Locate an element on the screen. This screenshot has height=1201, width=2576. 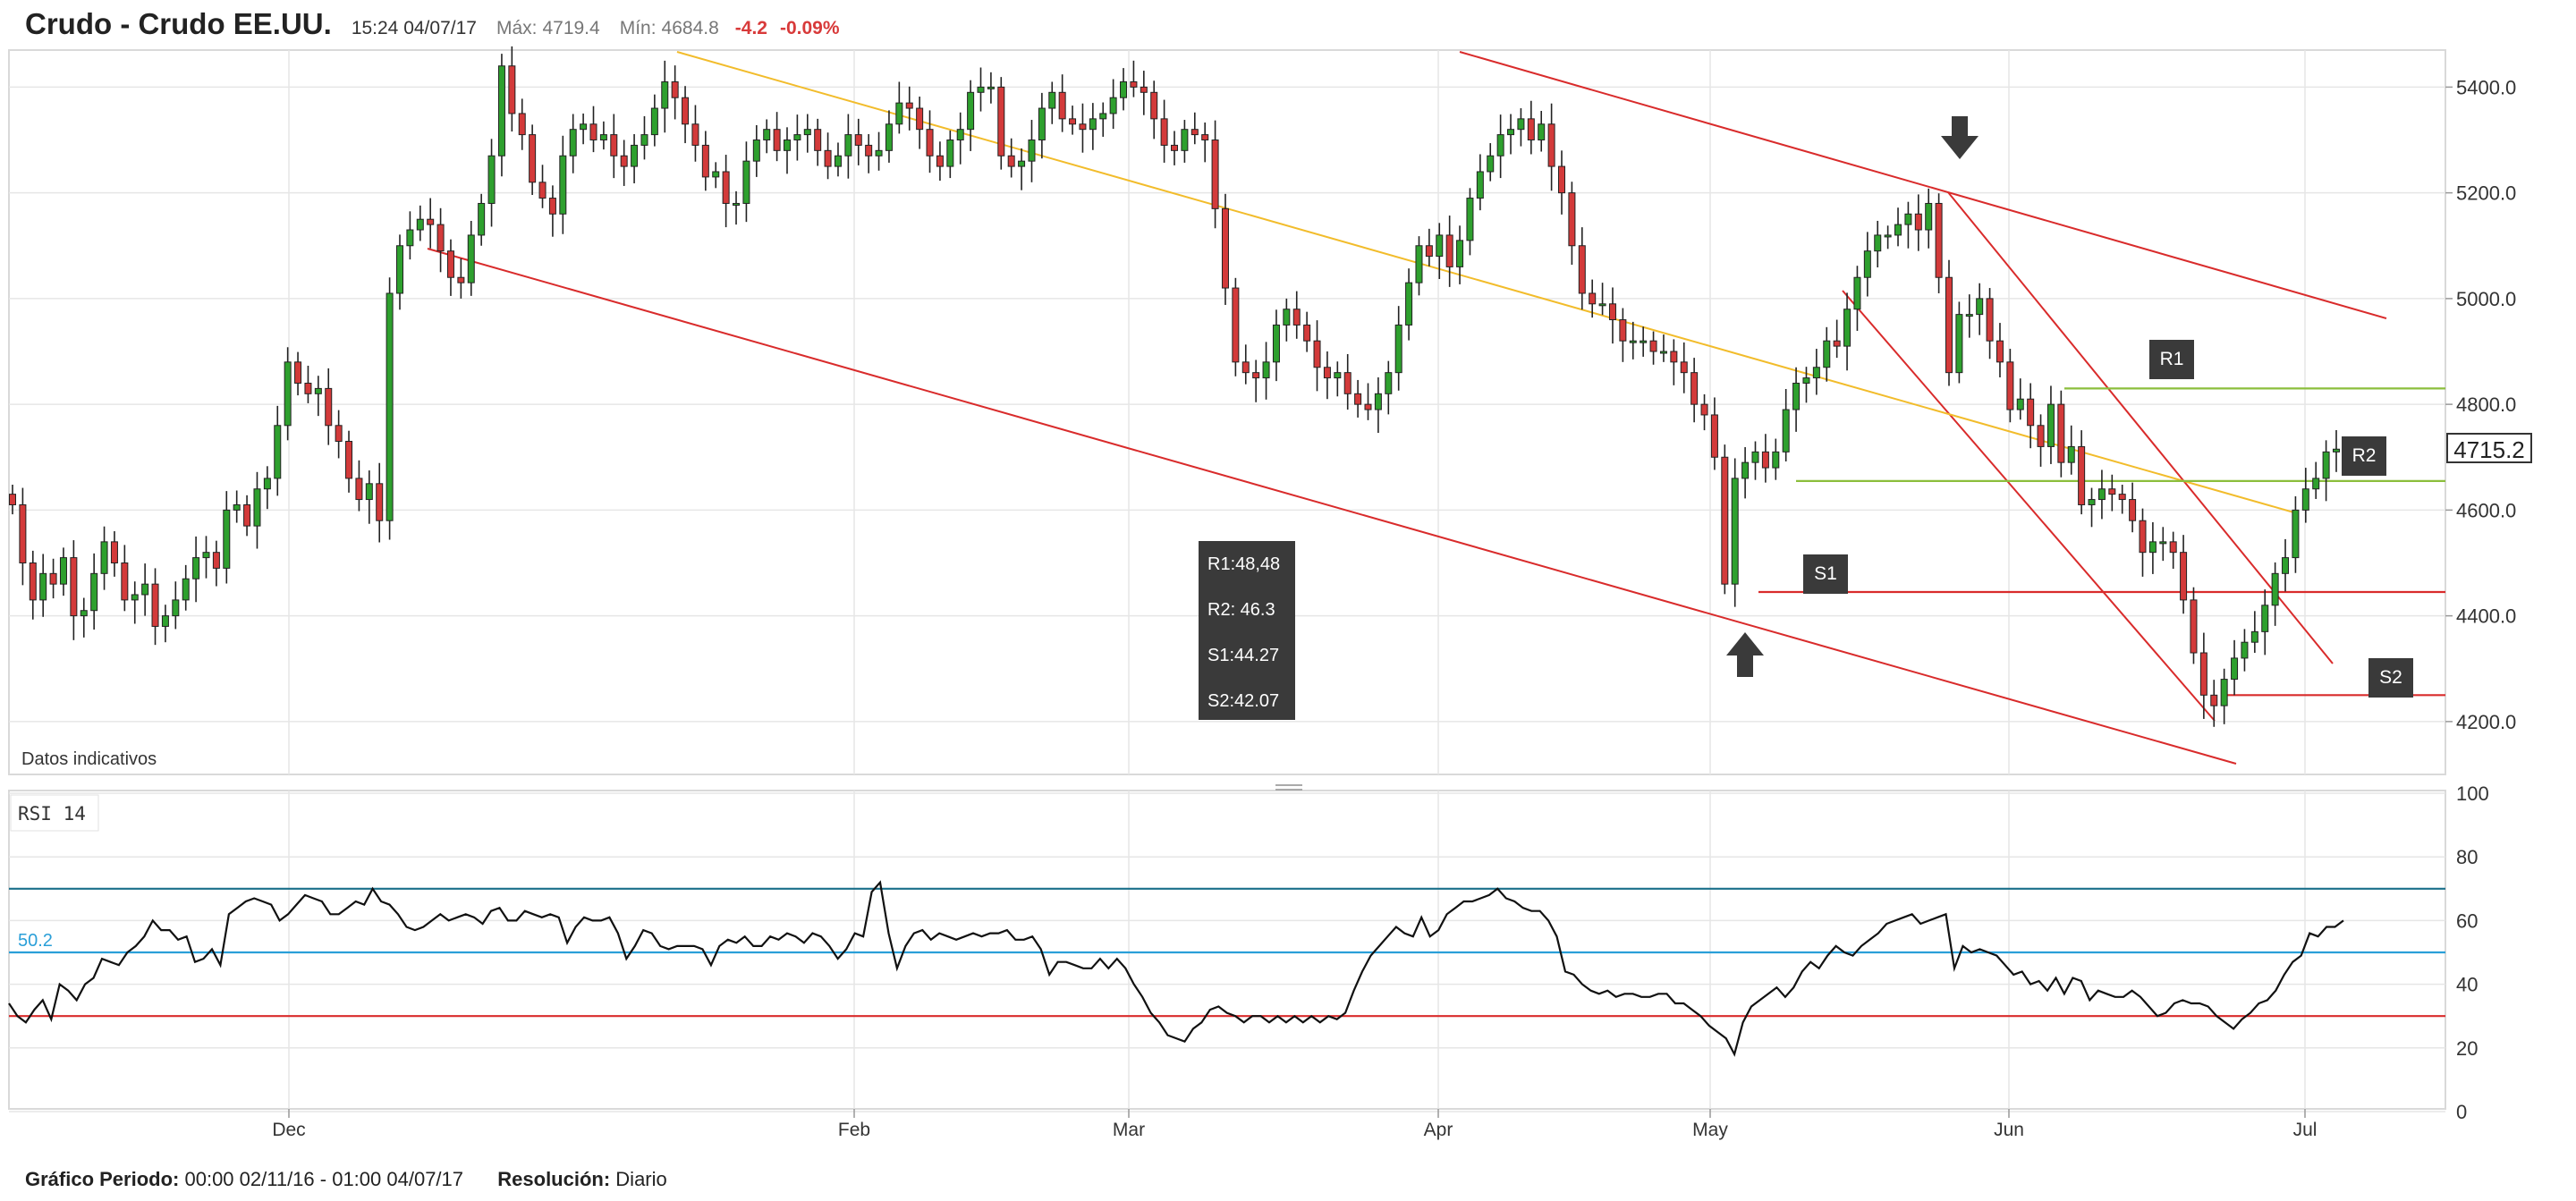
price-tick-label: 4200.0 is located at coordinates (2486, 722).